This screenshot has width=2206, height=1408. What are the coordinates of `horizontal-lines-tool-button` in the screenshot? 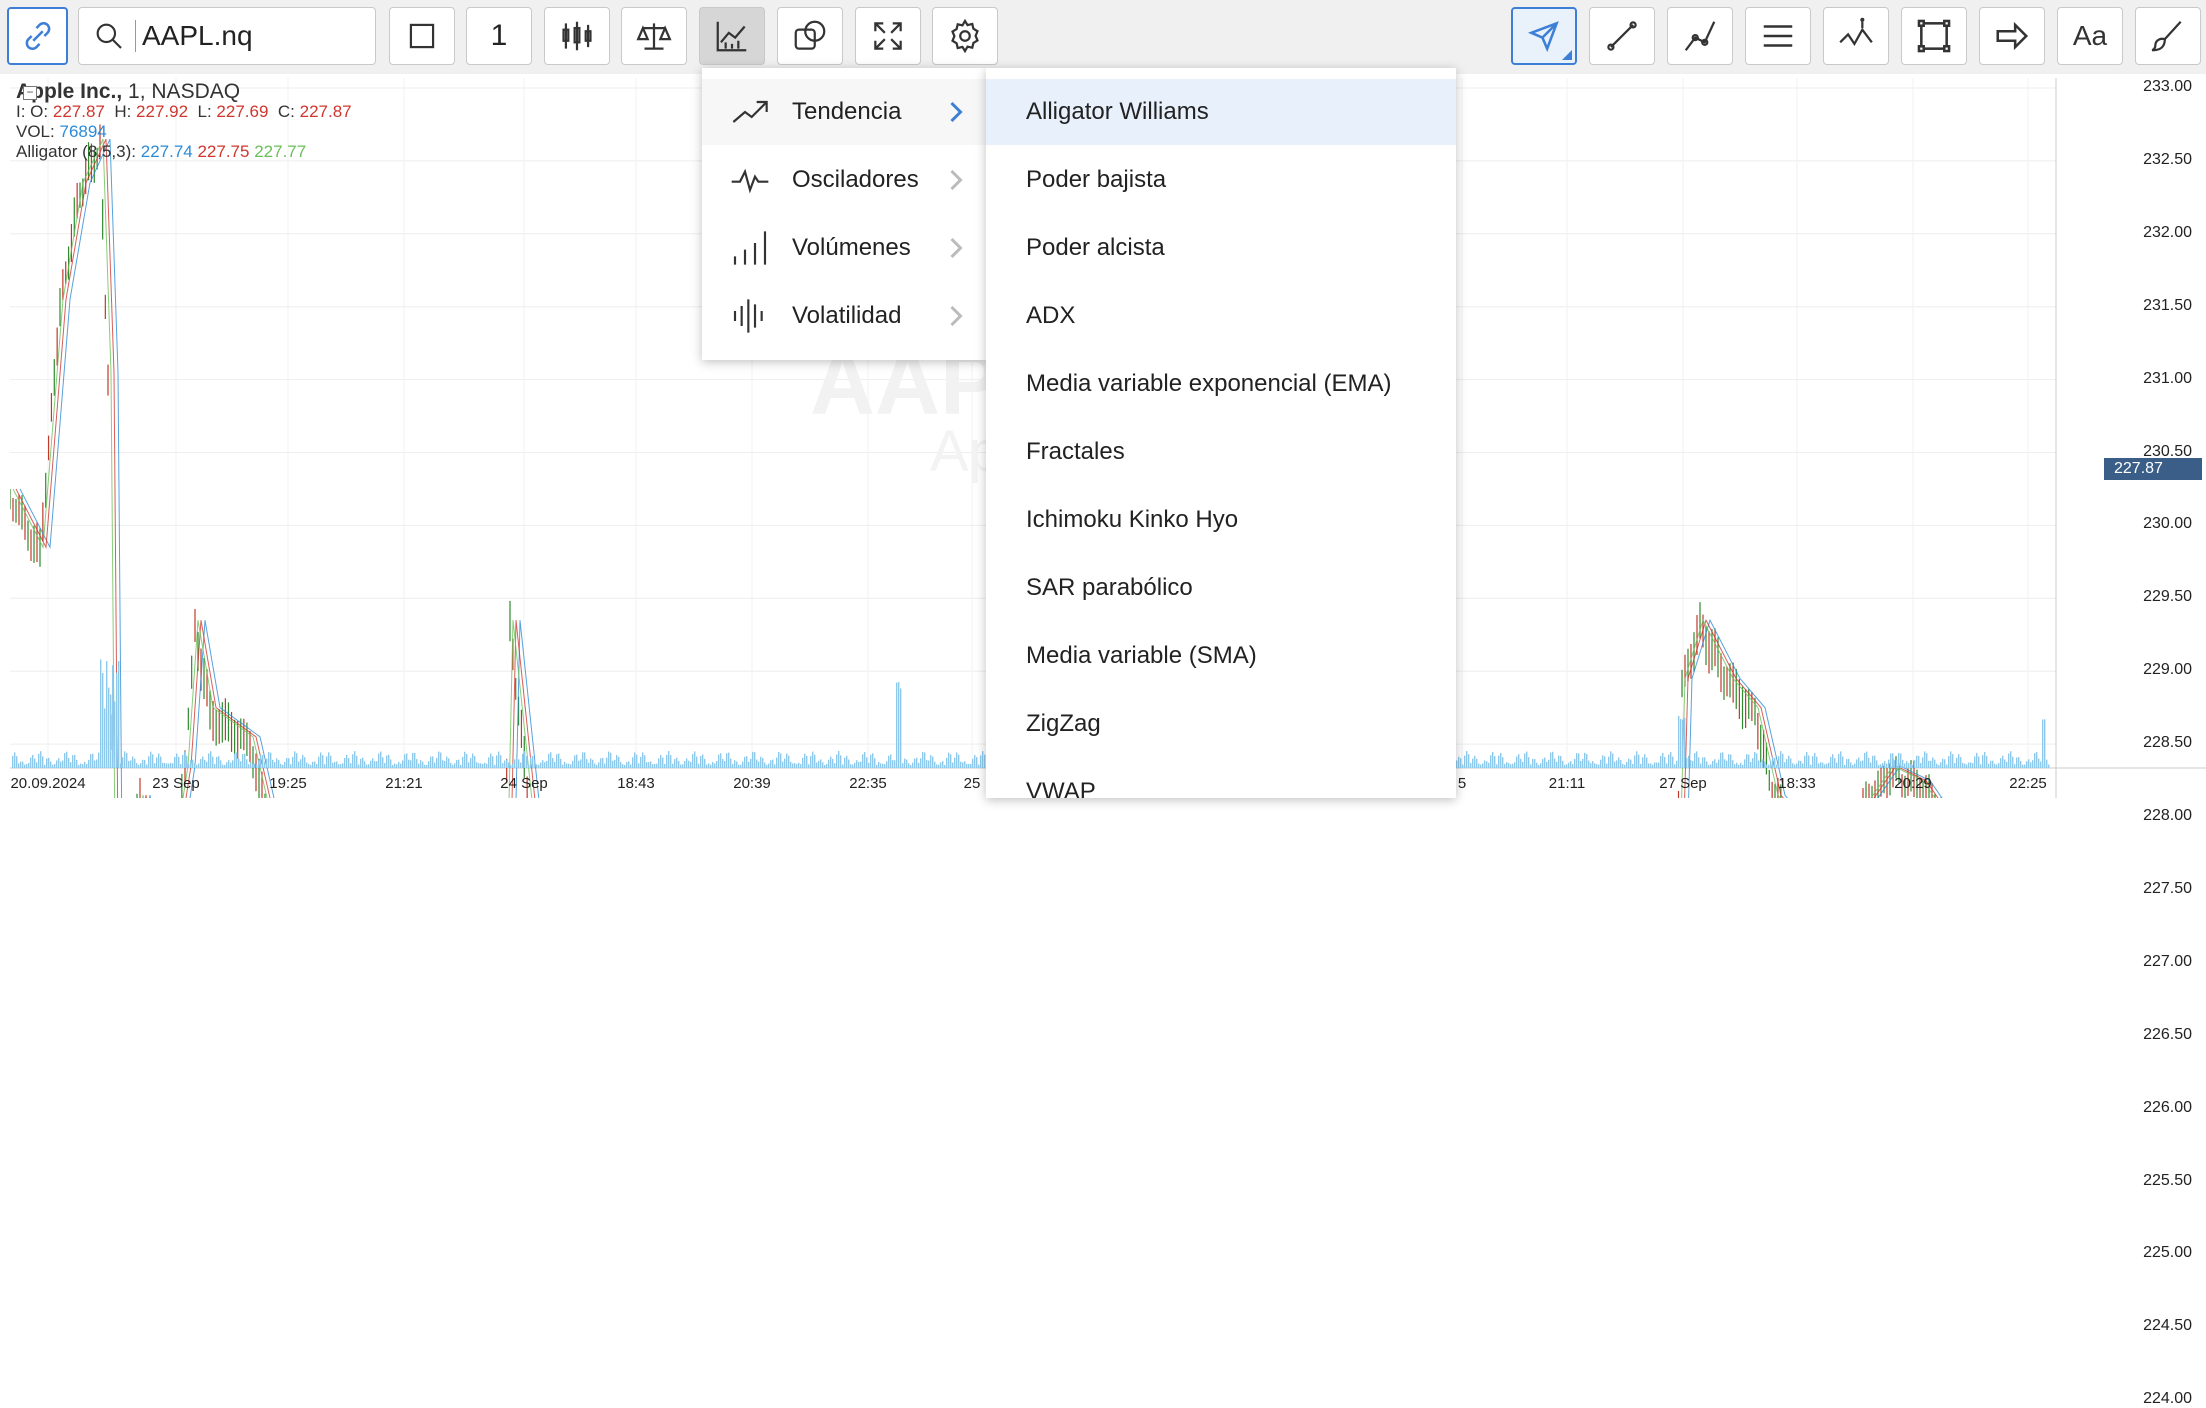 It's located at (1778, 36).